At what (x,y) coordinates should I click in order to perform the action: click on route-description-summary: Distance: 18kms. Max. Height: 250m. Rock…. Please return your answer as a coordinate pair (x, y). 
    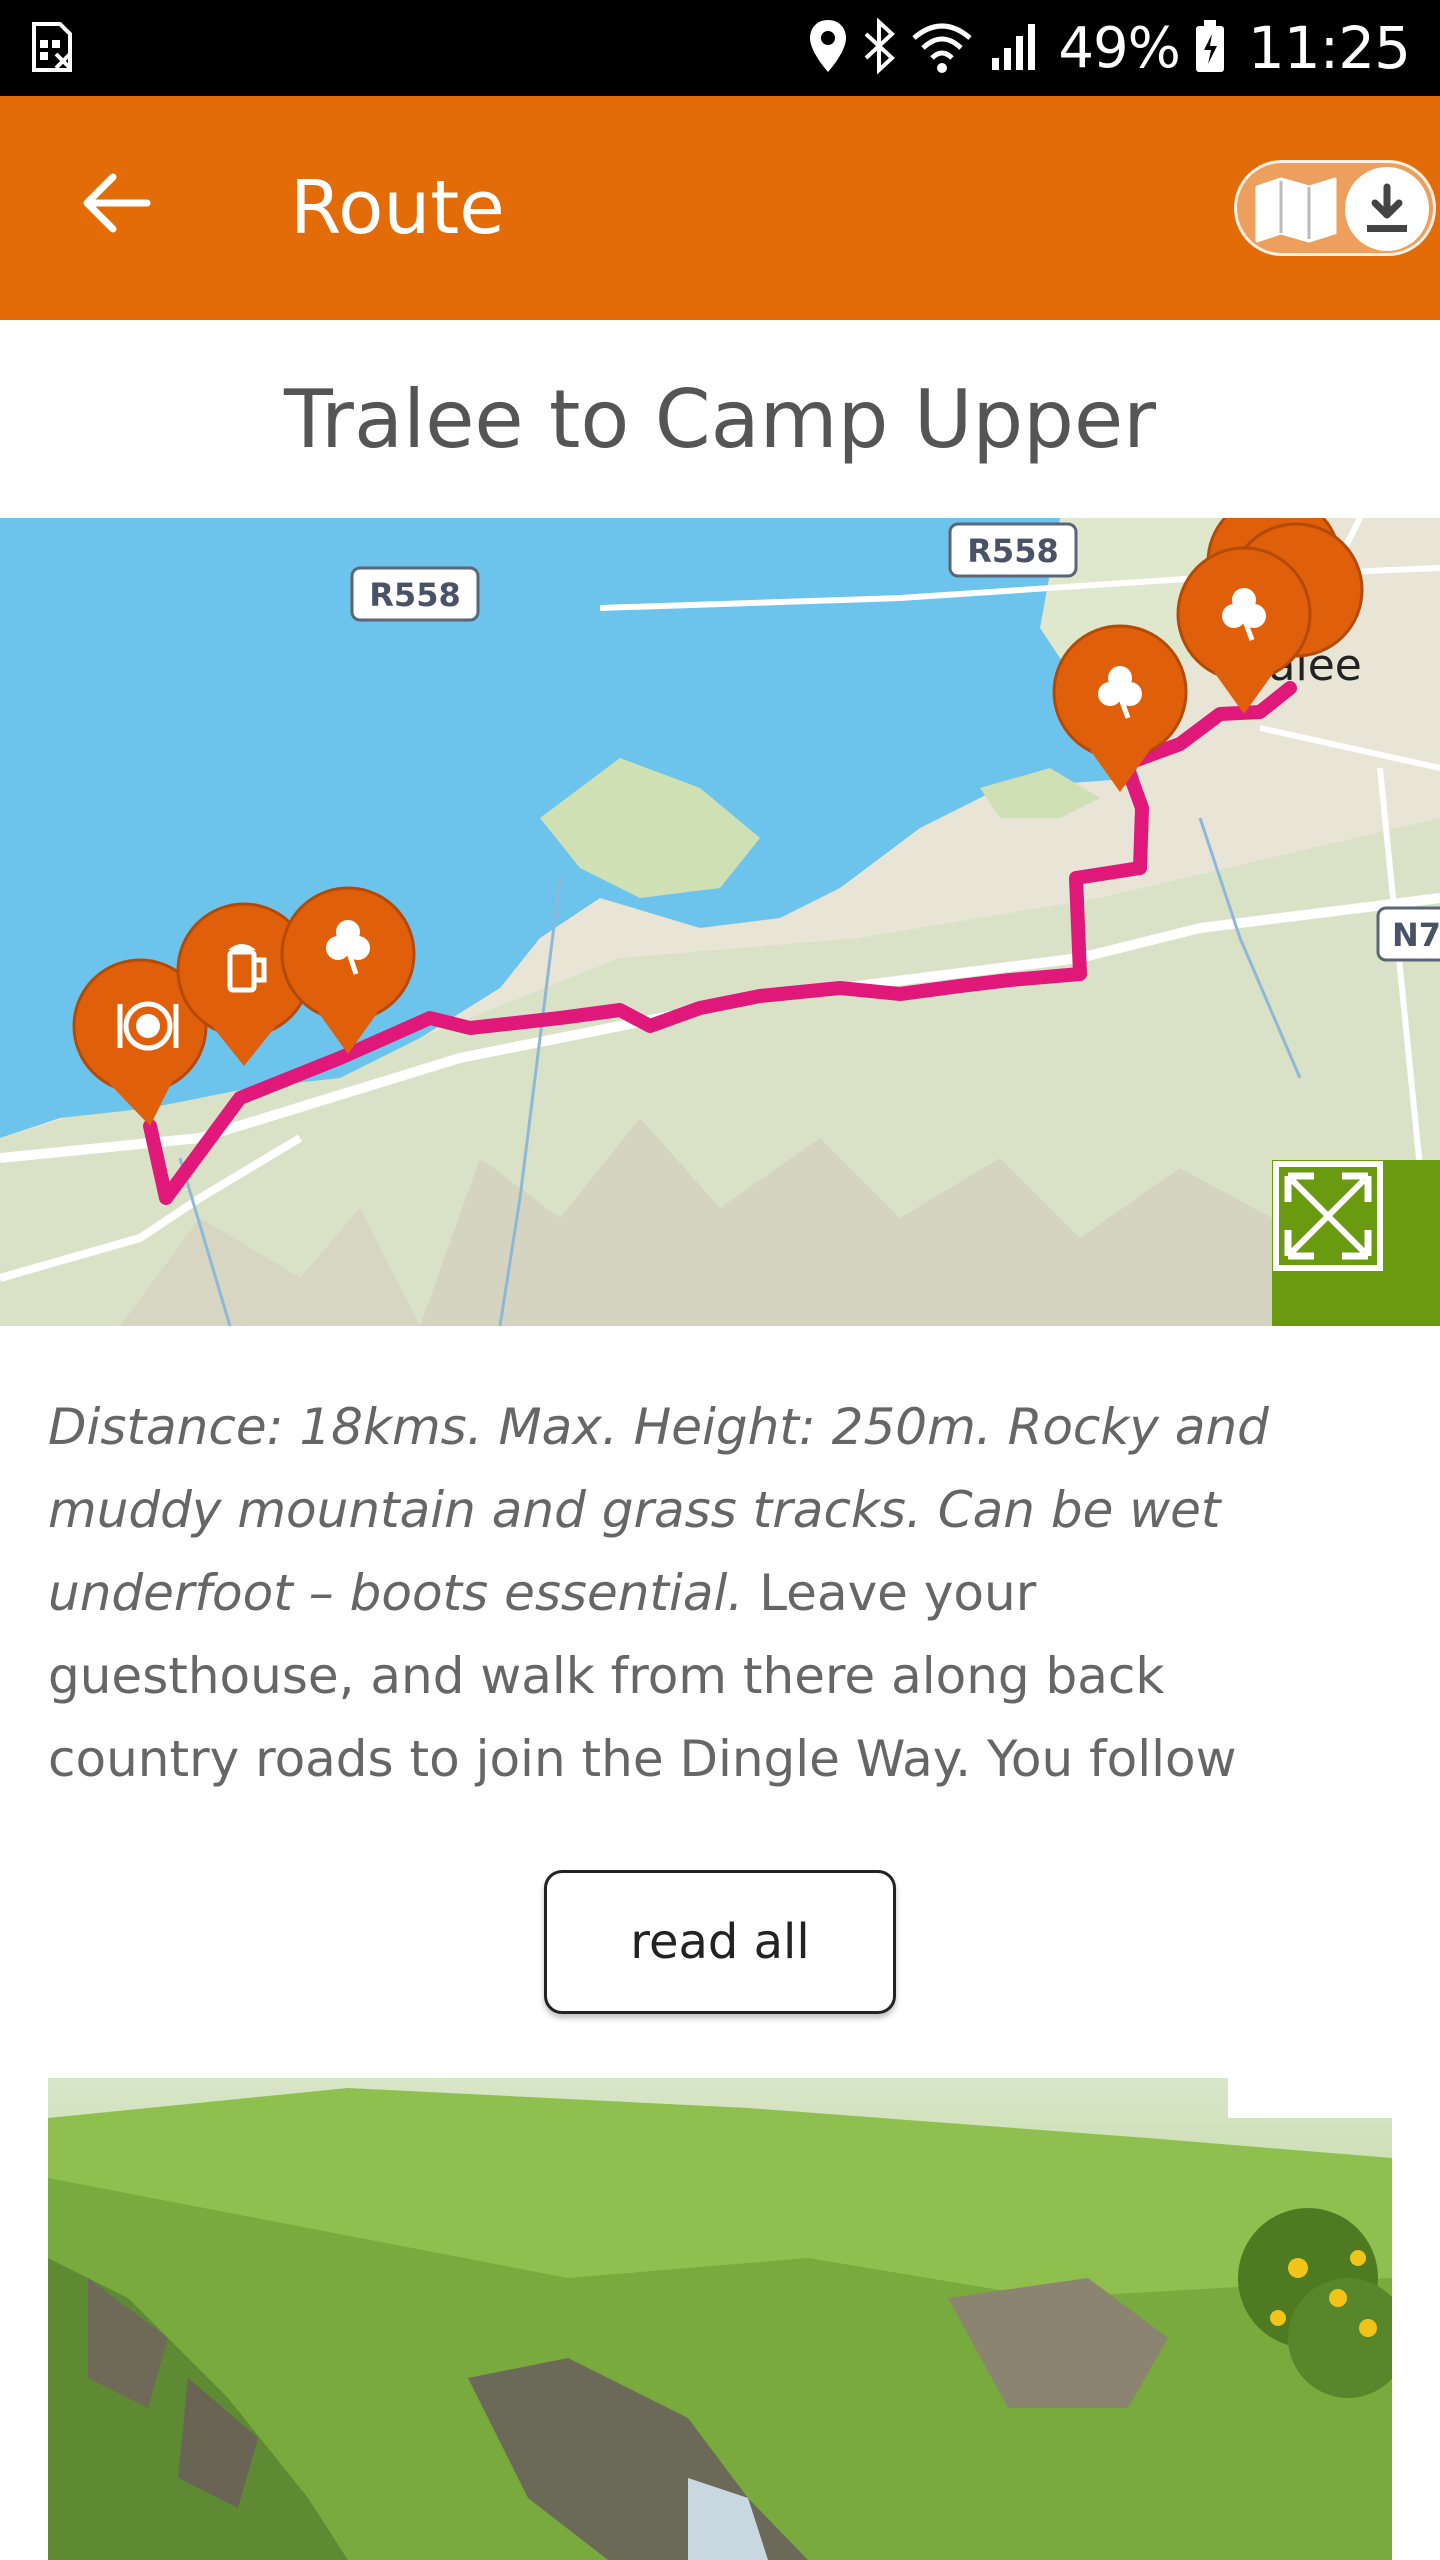
    Looking at the image, I should click on (658, 1510).